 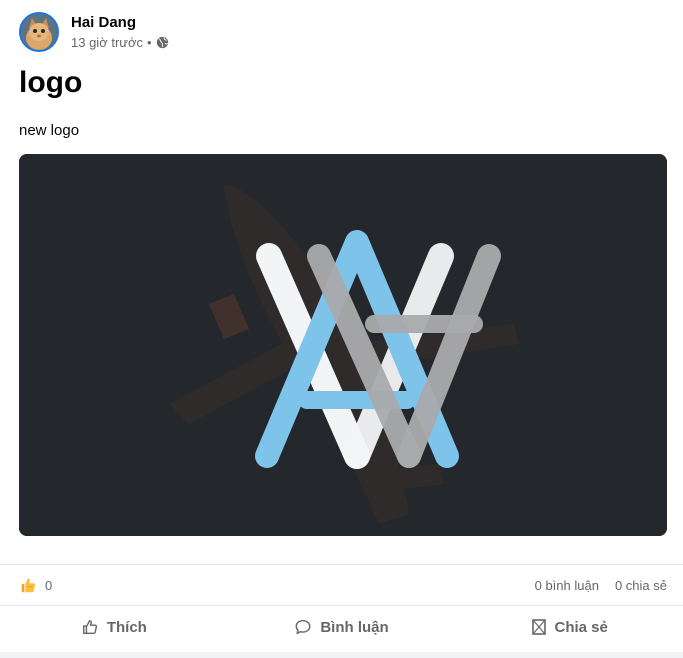 What do you see at coordinates (538, 627) in the screenshot?
I see `share-icon` at bounding box center [538, 627].